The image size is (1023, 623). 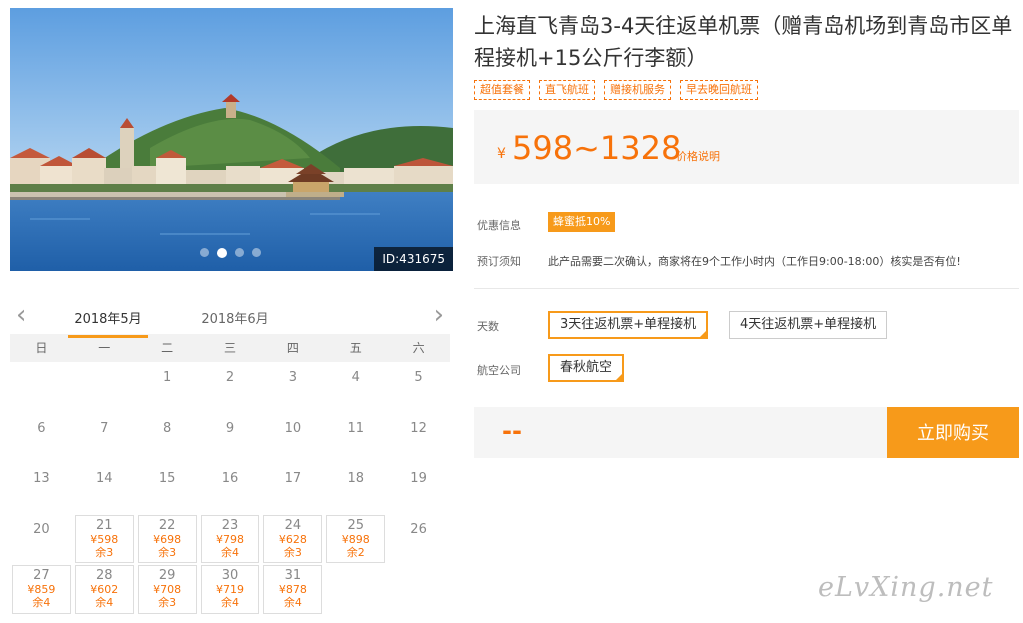 I want to click on calendar-day-price: ¥698, so click(x=167, y=539).